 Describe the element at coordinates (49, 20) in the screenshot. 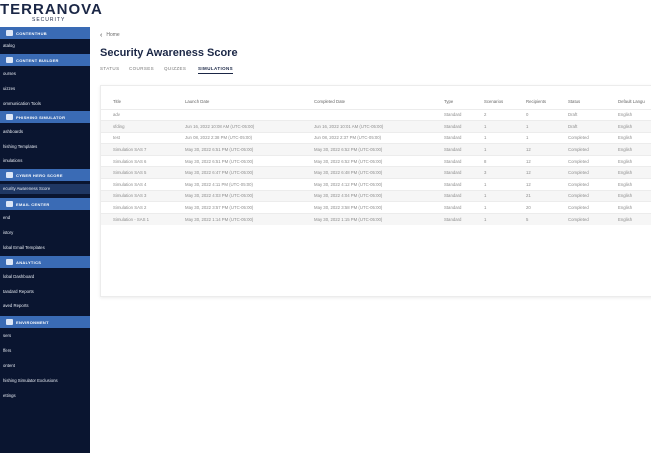

I see `logo-subtext: SECURITY` at that location.